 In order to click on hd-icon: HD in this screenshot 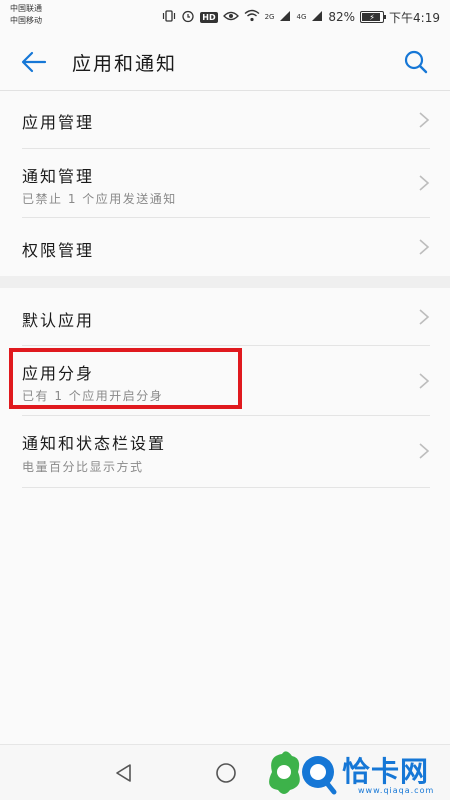, I will do `click(209, 17)`.